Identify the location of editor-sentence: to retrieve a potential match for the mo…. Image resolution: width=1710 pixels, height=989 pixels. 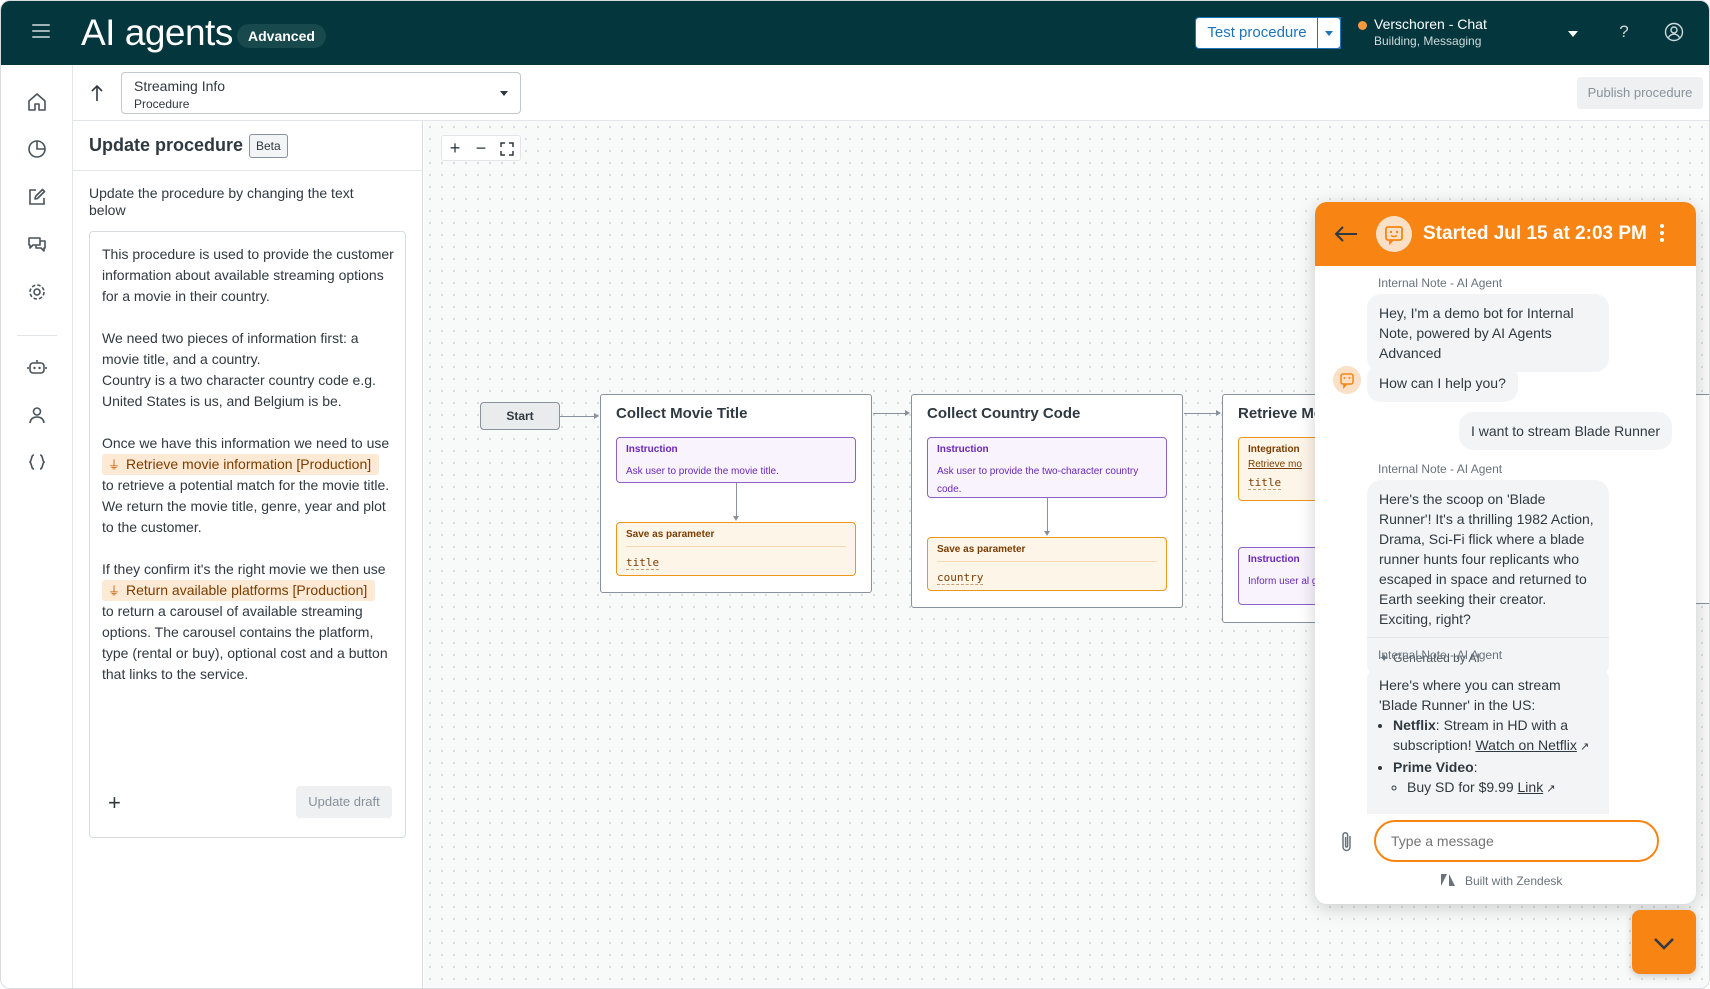
(246, 506).